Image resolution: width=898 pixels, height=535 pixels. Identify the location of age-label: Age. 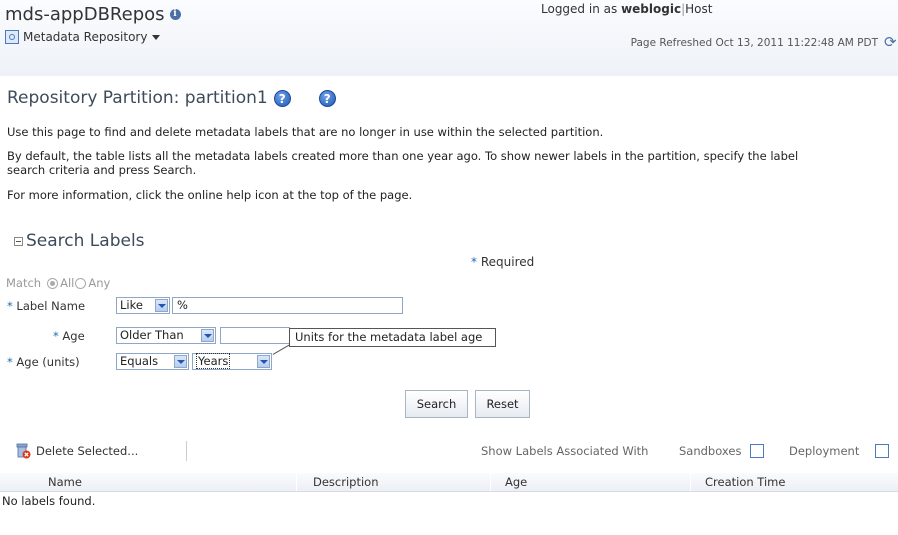
(73, 336).